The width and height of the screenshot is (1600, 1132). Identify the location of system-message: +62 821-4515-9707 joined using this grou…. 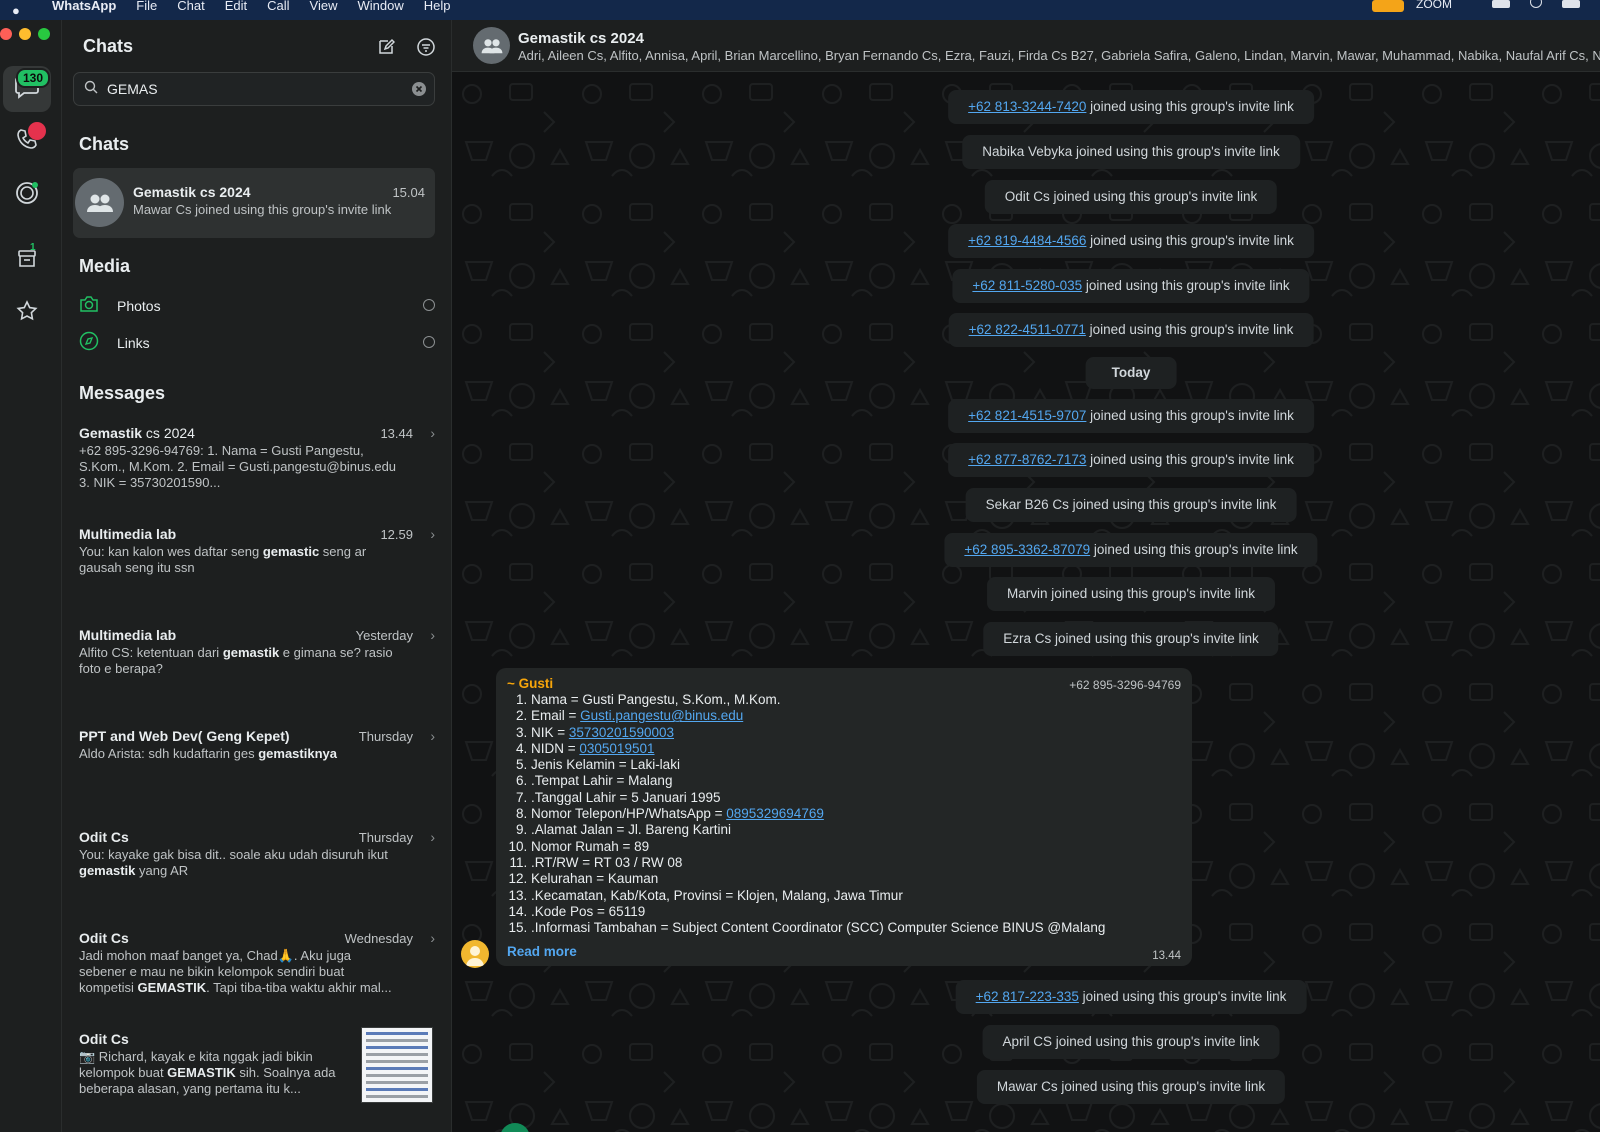
(1131, 416).